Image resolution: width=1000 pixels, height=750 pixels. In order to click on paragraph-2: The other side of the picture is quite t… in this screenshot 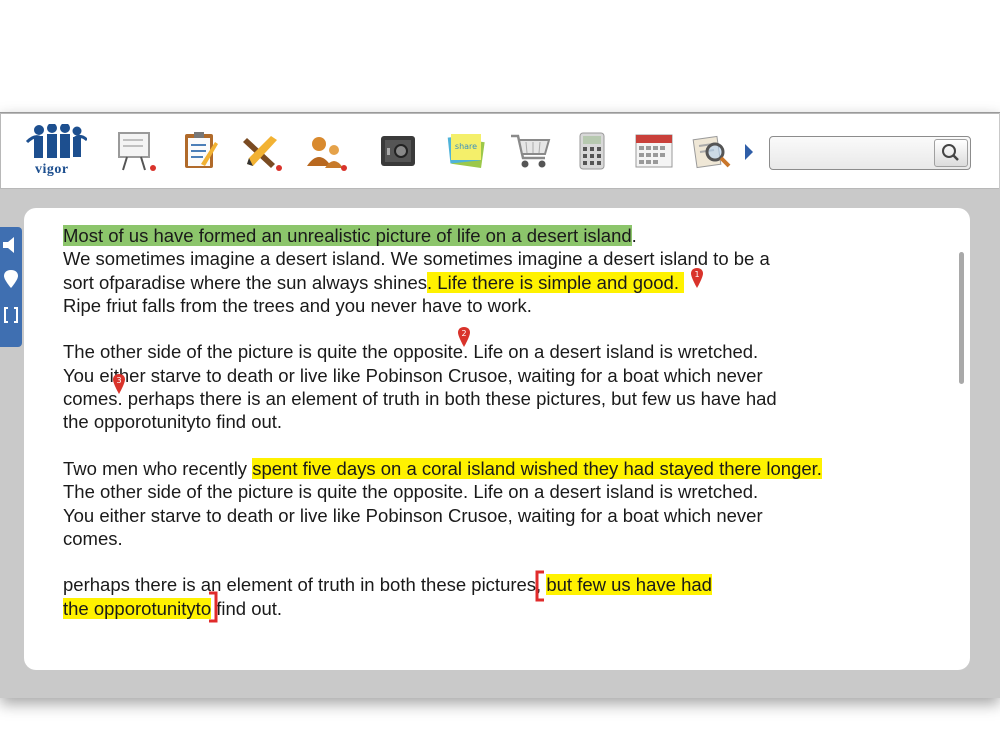, I will do `click(508, 380)`.